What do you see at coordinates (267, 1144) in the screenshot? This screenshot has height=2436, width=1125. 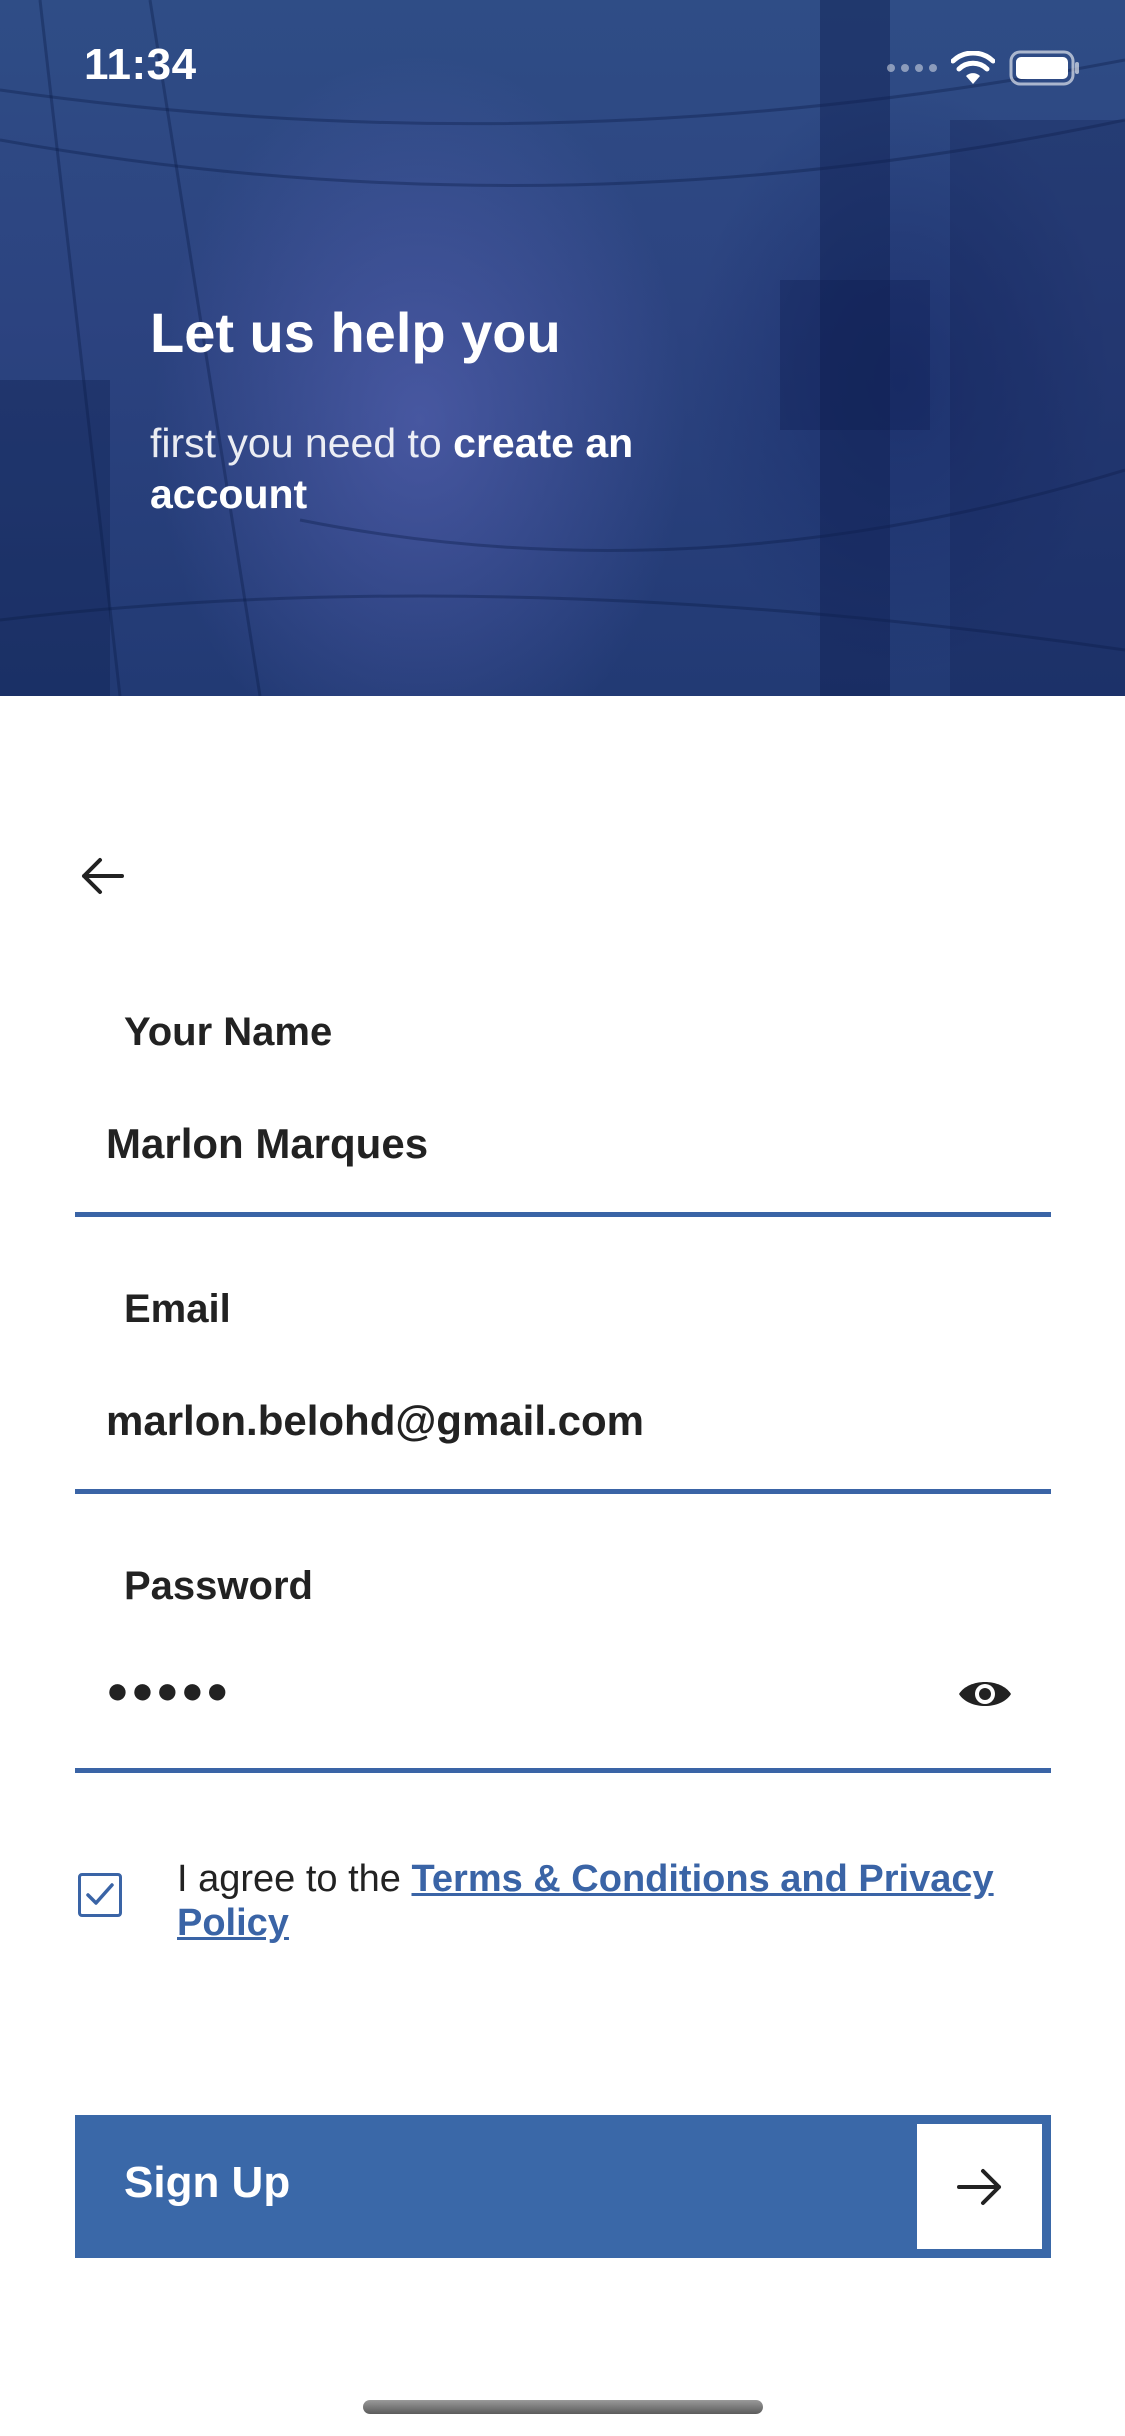 I see `name-input: Marlon Marques` at bounding box center [267, 1144].